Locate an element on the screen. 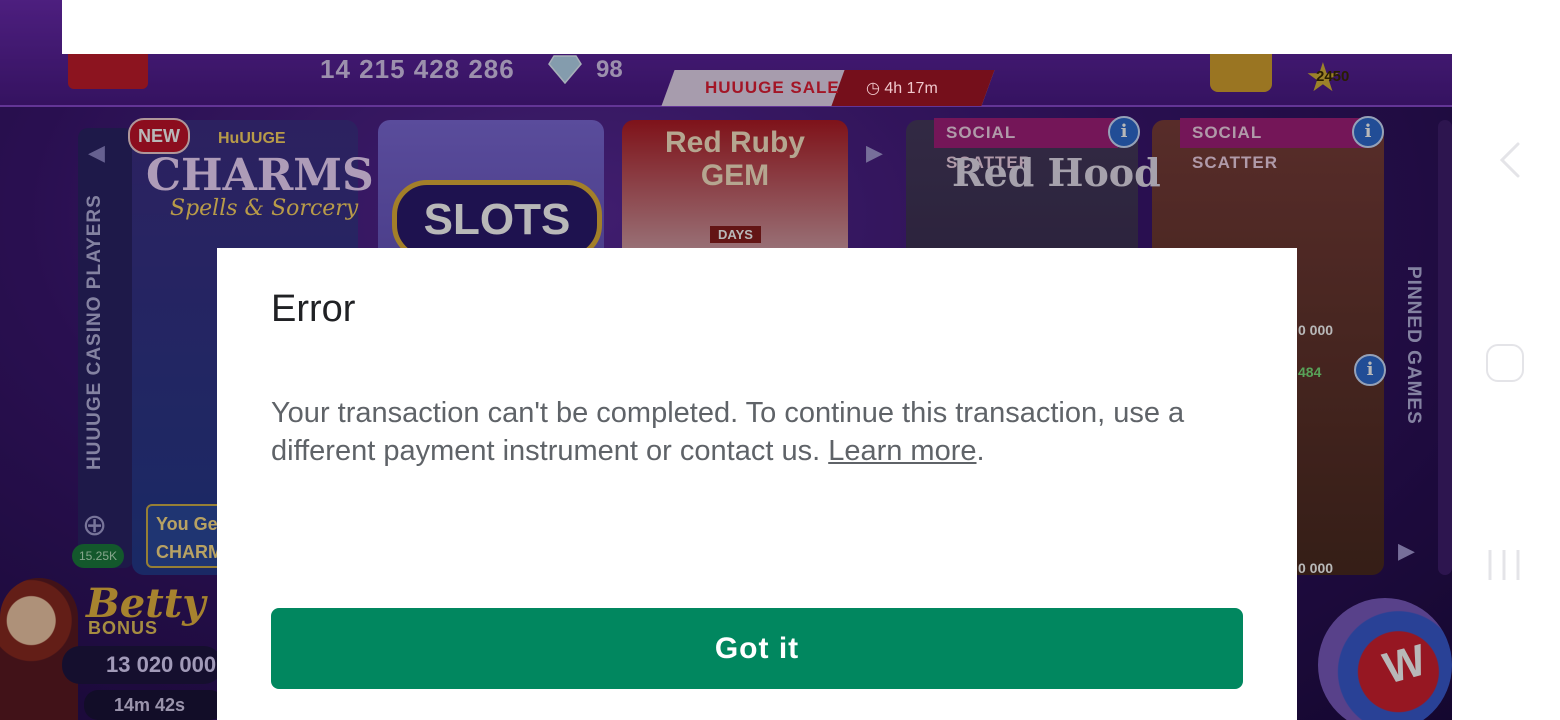 The image size is (1560, 720). dialog-title: Error is located at coordinates (313, 309).